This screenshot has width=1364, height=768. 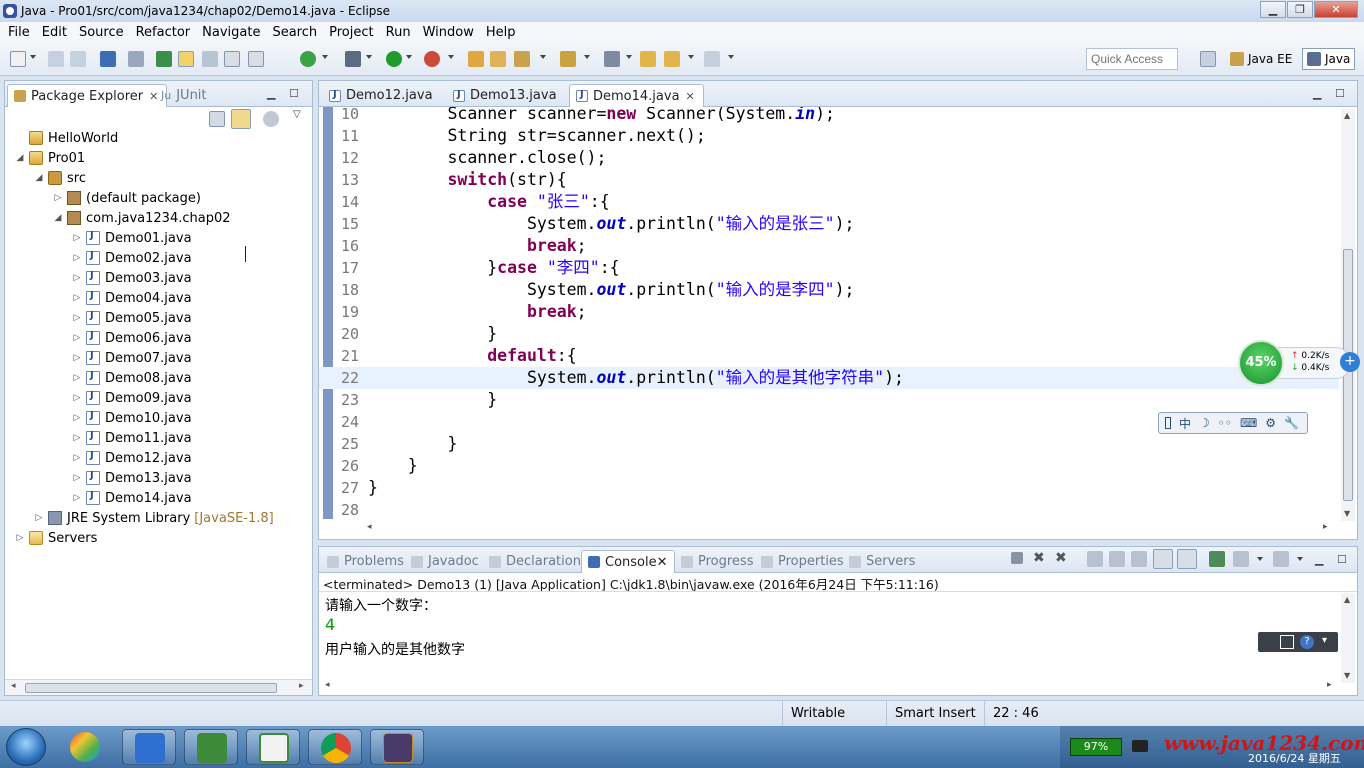 What do you see at coordinates (132, 478) in the screenshot?
I see `tree-item: ▷ Demo13.java` at bounding box center [132, 478].